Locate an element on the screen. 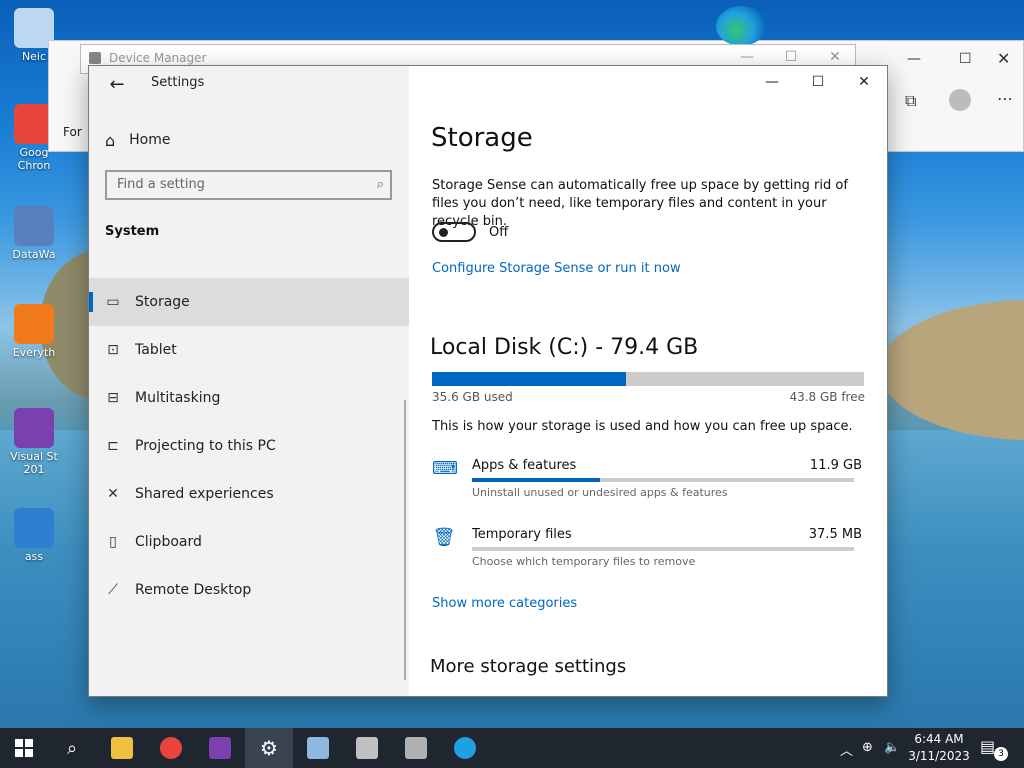 The image size is (1024, 768). show-more-categories-link: Show more categories is located at coordinates (504, 603).